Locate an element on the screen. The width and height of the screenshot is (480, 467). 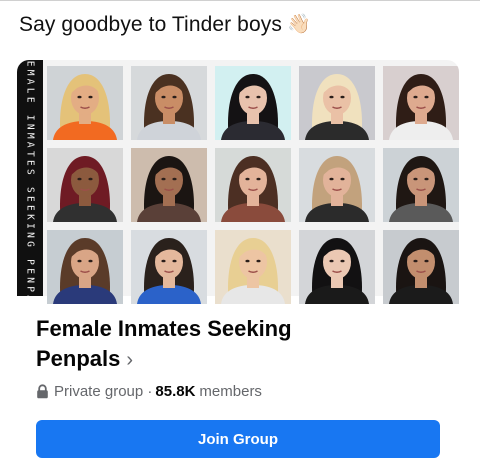
members-label: members is located at coordinates (230, 391).